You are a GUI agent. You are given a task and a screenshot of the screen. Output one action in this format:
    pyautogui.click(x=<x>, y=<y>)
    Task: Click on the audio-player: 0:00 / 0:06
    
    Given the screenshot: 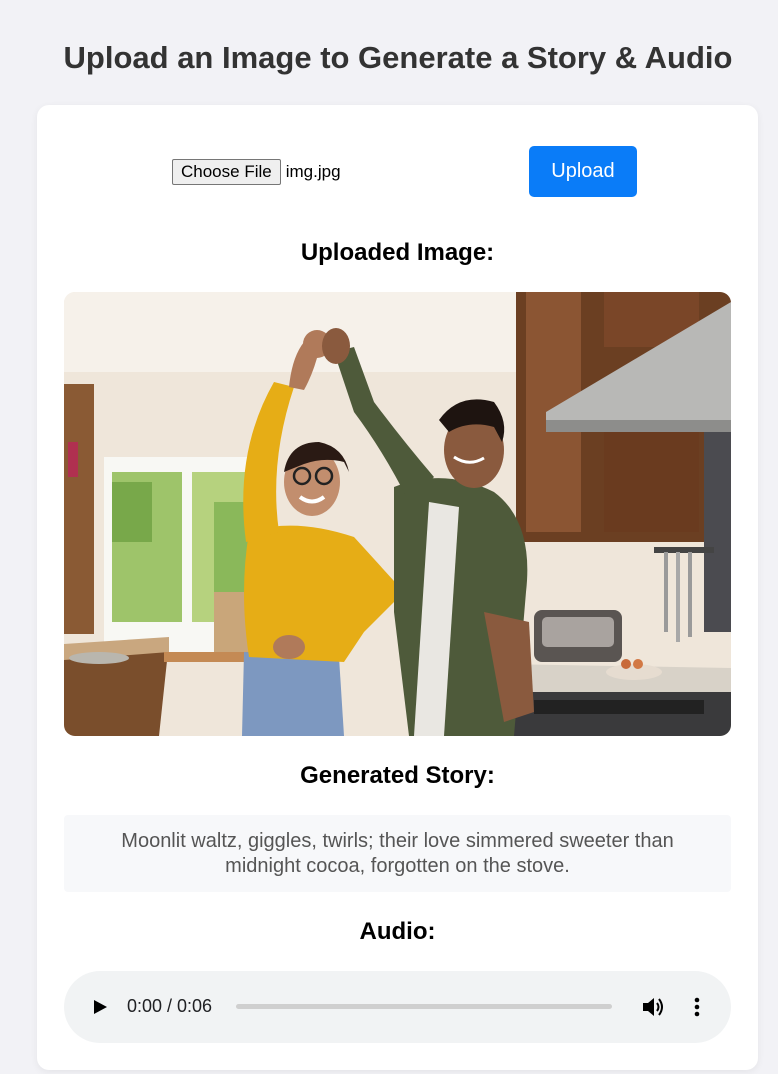 What is the action you would take?
    pyautogui.click(x=397, y=1007)
    